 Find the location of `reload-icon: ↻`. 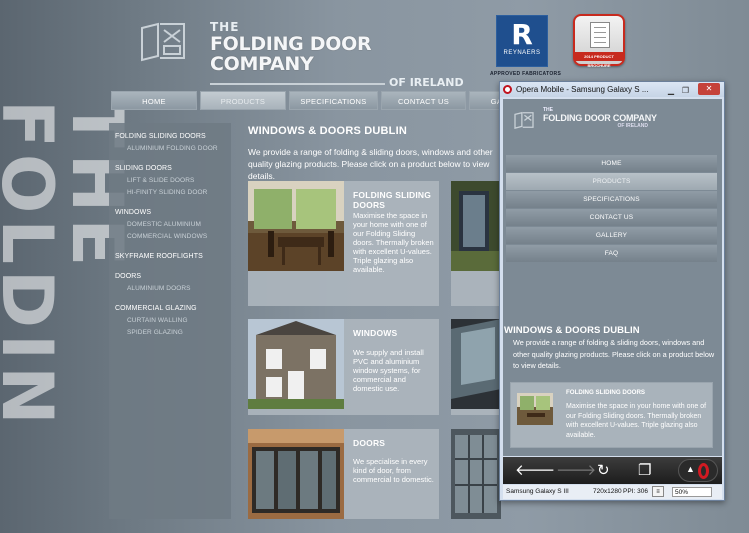

reload-icon: ↻ is located at coordinates (603, 470).